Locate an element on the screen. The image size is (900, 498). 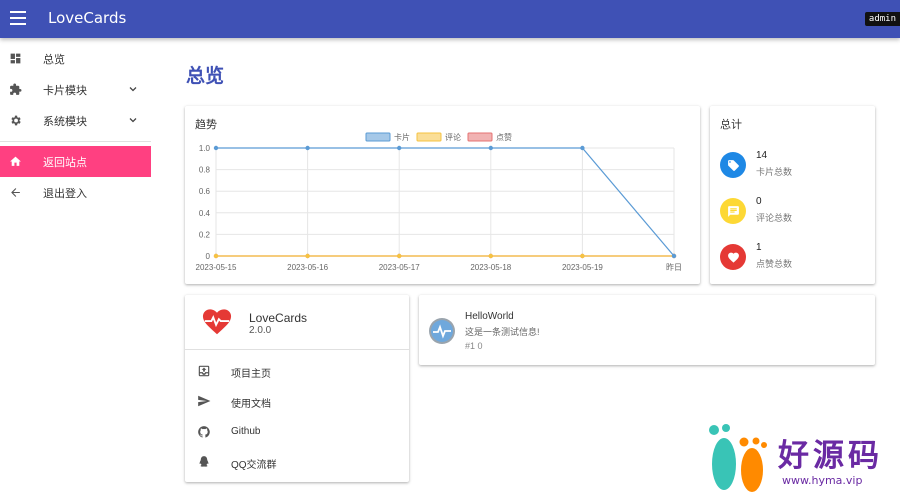
send-icon is located at coordinates (204, 401).